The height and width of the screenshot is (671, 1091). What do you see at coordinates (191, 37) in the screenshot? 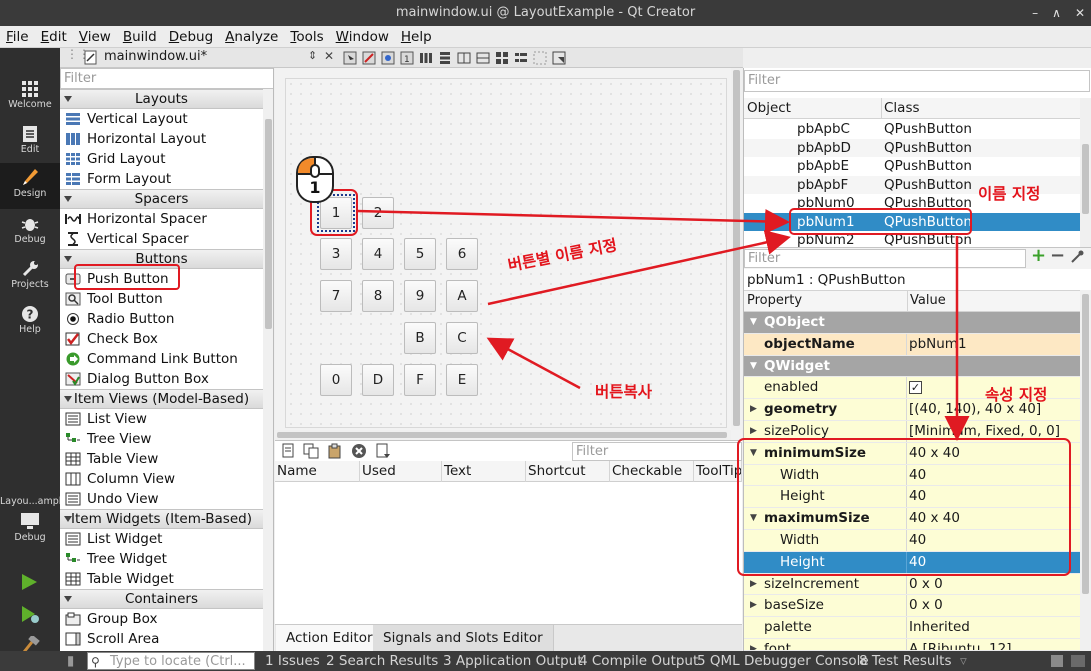
I see `menu-debug: Debug` at bounding box center [191, 37].